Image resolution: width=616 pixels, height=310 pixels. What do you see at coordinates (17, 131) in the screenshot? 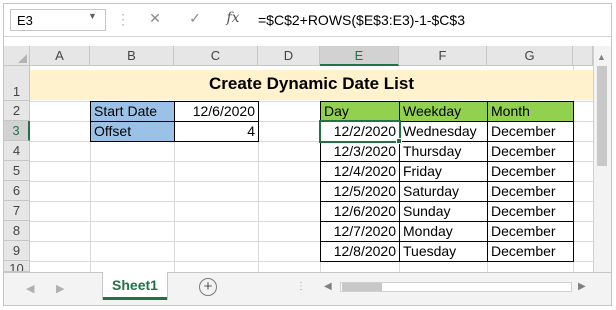
I see `row-header-3: 3` at bounding box center [17, 131].